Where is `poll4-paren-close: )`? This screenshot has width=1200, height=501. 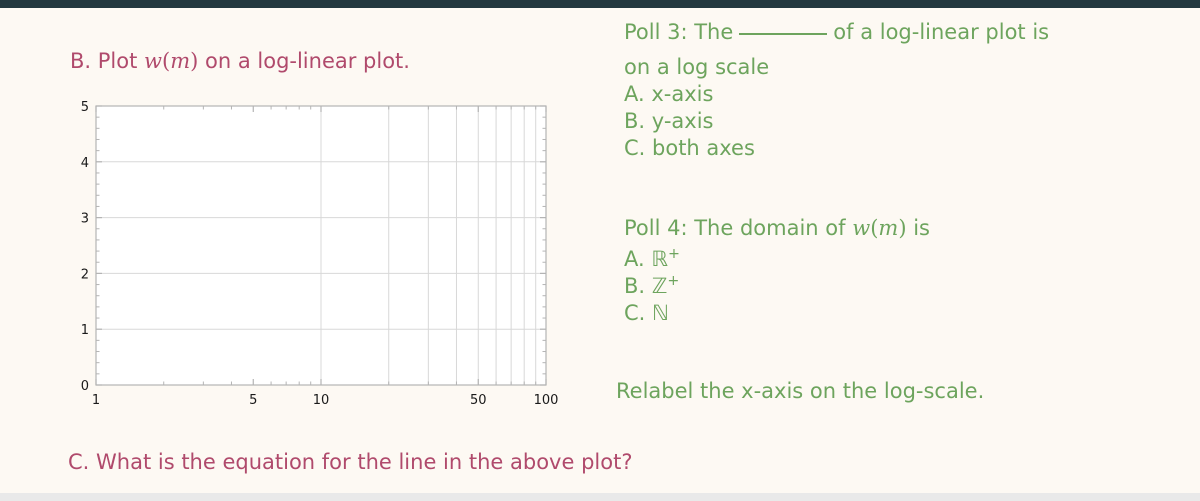 poll4-paren-close: ) is located at coordinates (902, 228).